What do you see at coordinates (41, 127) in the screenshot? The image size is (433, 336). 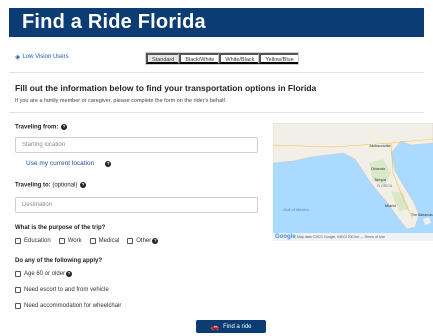 I see `from-label: Traveling from: ?` at bounding box center [41, 127].